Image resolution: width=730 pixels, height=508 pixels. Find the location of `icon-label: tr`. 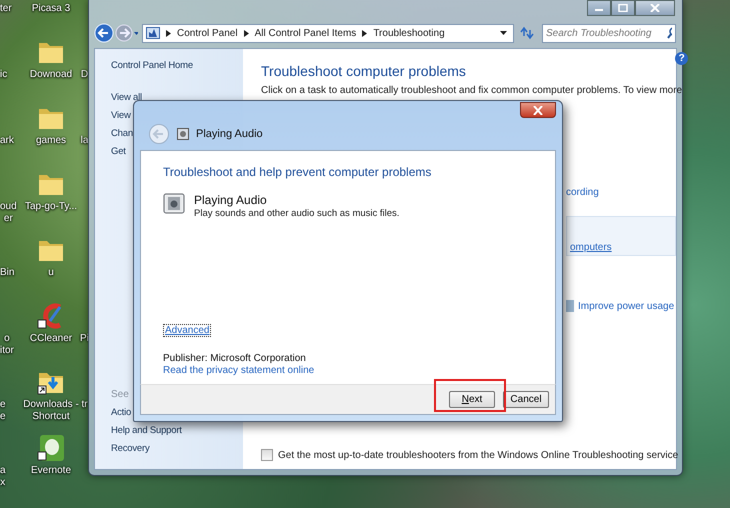

icon-label: tr is located at coordinates (84, 405).